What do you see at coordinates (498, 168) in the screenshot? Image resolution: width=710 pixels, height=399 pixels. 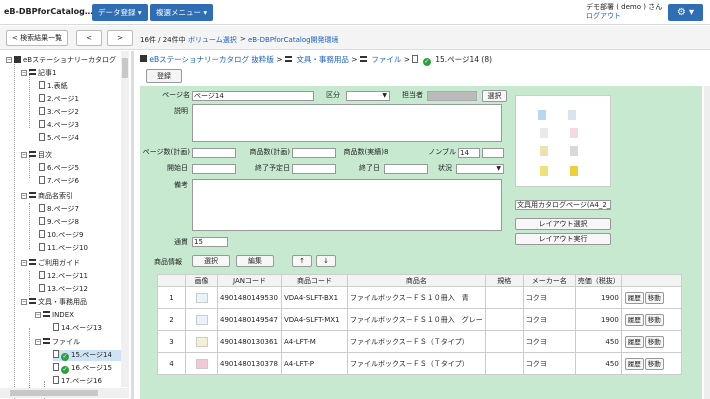 I see `chevron-down-icon: ▼` at bounding box center [498, 168].